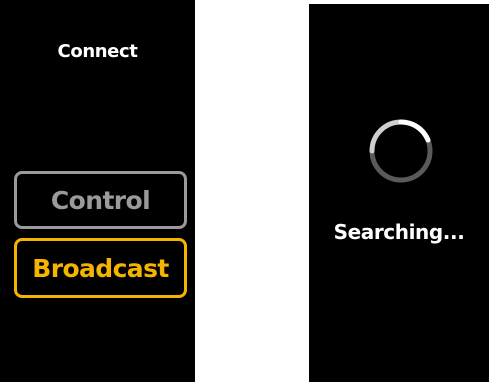 The image size is (489, 382). I want to click on broadcast-option-button: Broadcast, so click(100, 268).